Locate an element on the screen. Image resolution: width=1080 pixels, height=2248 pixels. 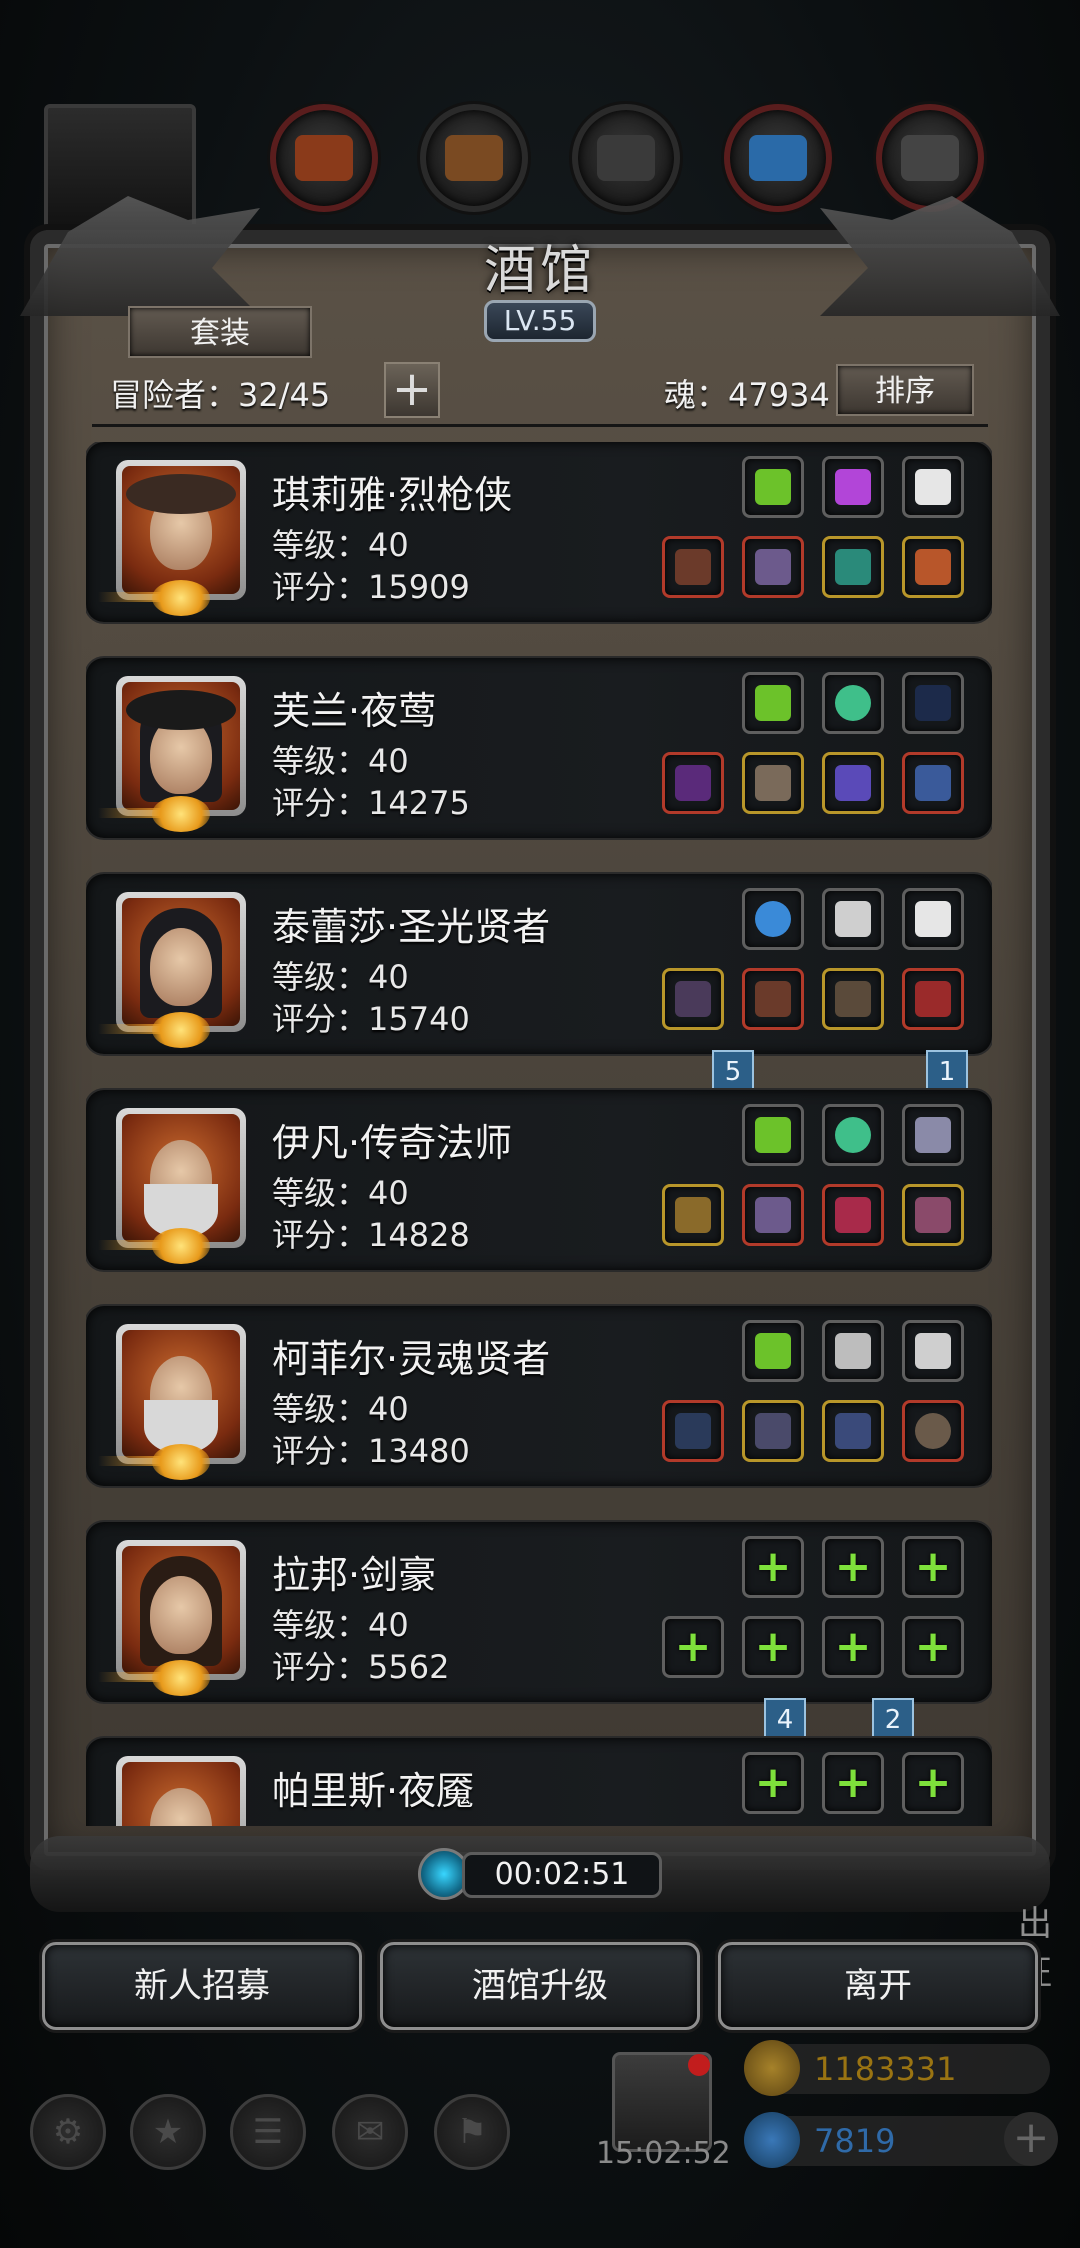
hero-card: 柯菲尔·灵魂贤者 等级：40 评分：13480 is located at coordinates (539, 1396).